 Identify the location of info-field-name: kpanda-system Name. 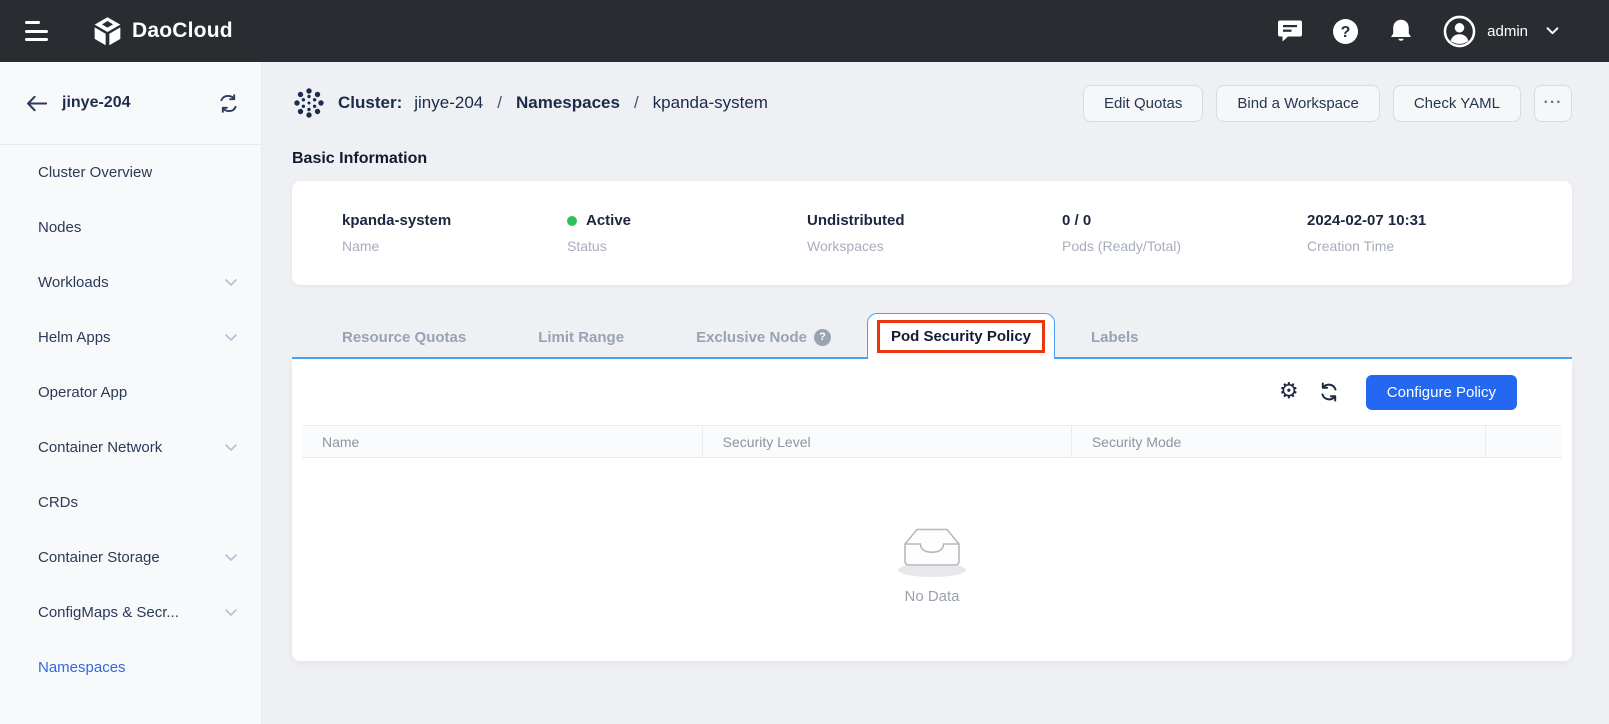
(454, 233).